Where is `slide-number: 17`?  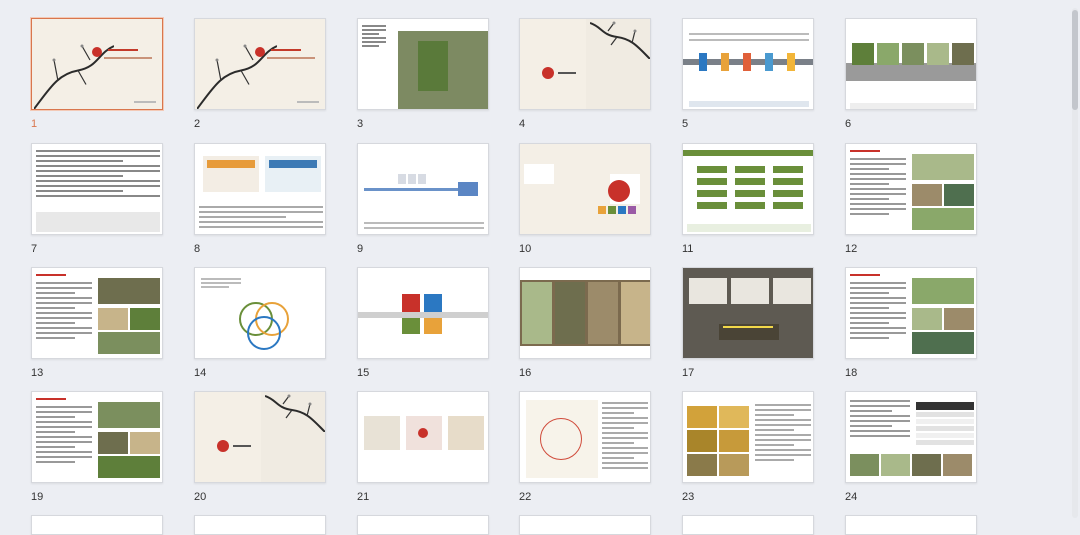
slide-number: 17 is located at coordinates (688, 373).